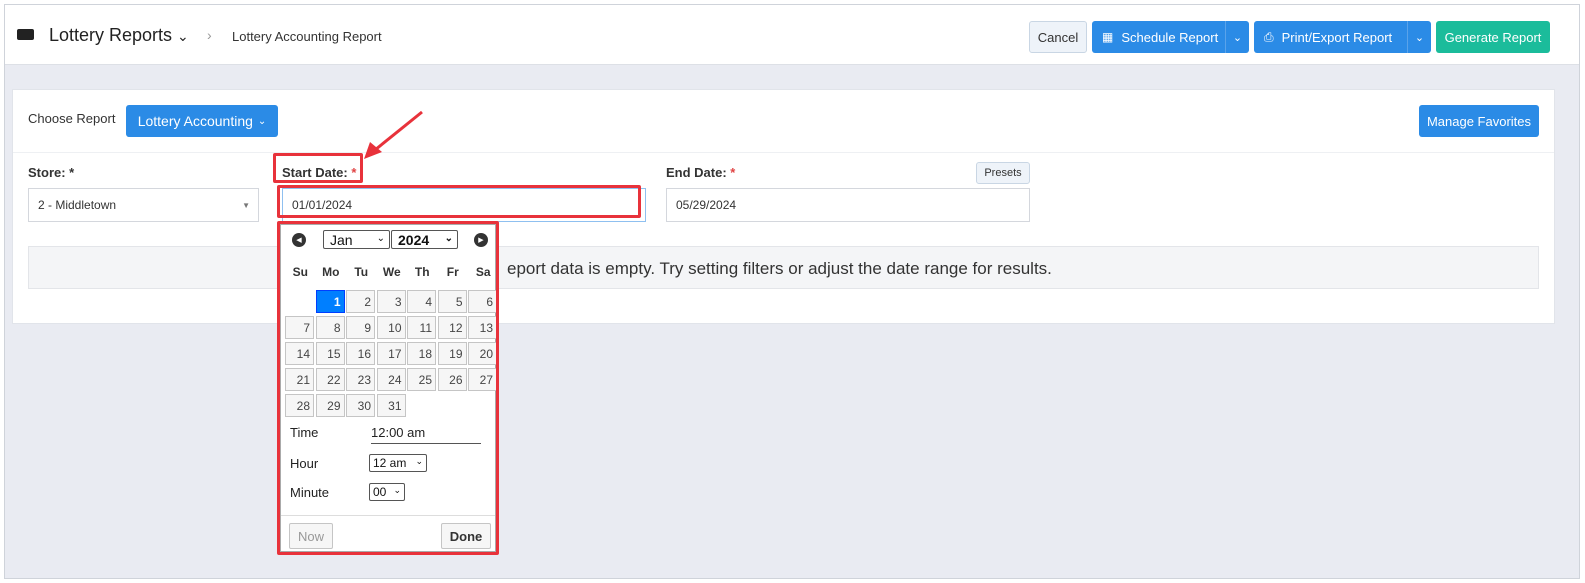  What do you see at coordinates (299, 379) in the screenshot?
I see `calendar-day: 21` at bounding box center [299, 379].